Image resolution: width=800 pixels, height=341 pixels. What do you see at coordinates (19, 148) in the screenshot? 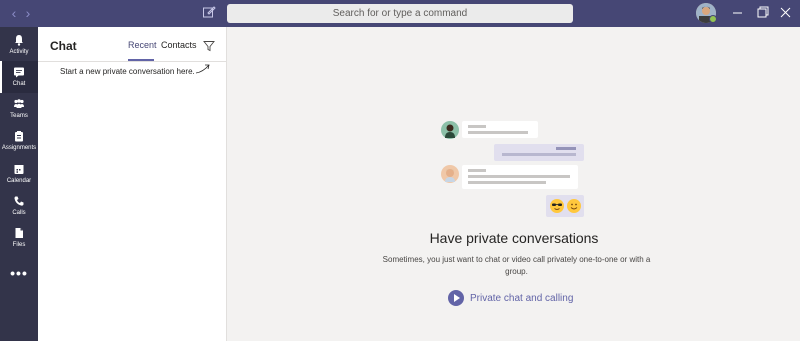
I see `app-bar-label: Assignments` at bounding box center [19, 148].